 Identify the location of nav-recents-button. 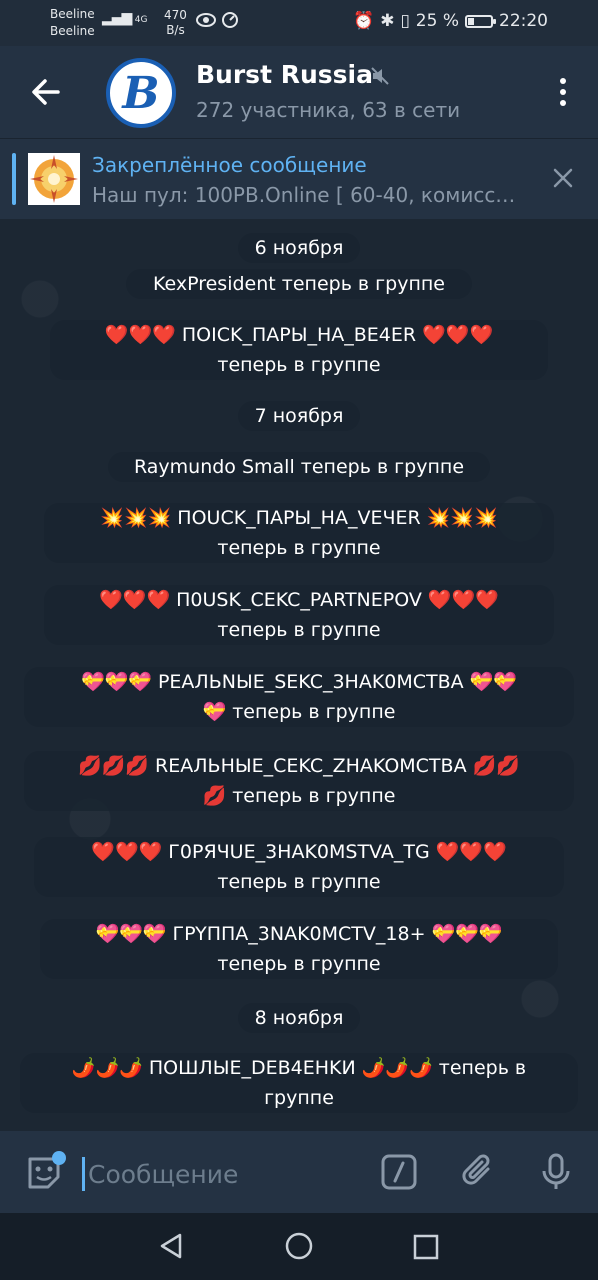
(426, 1249).